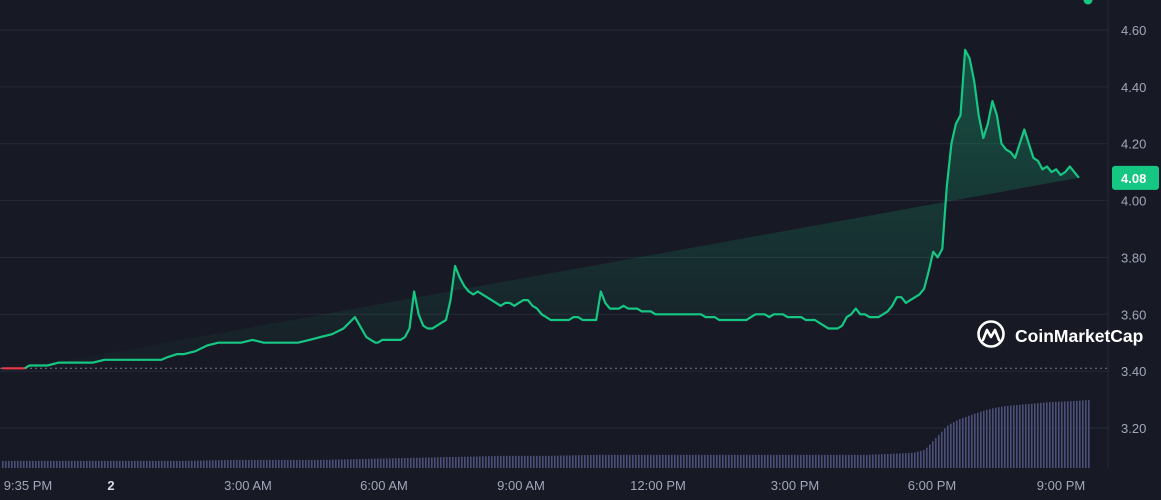  What do you see at coordinates (932, 485) in the screenshot?
I see `x-tick-label: 6:00 PM` at bounding box center [932, 485].